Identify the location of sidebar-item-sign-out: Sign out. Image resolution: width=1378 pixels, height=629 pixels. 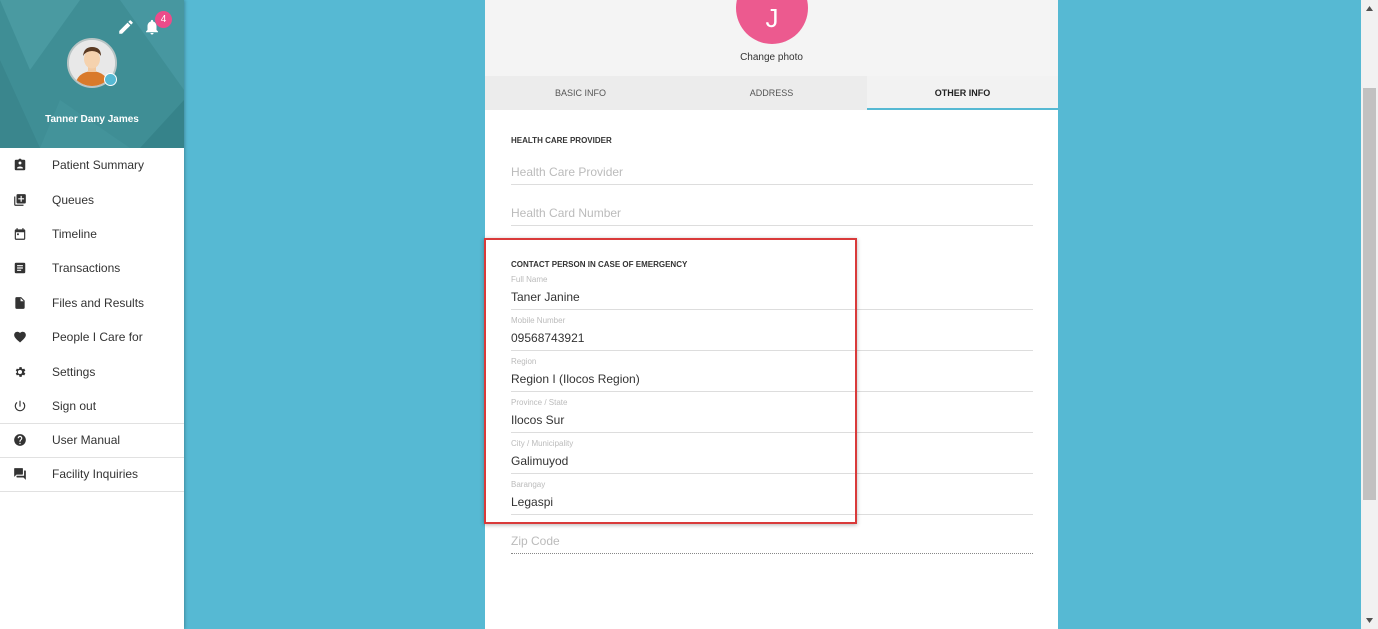
(92, 406).